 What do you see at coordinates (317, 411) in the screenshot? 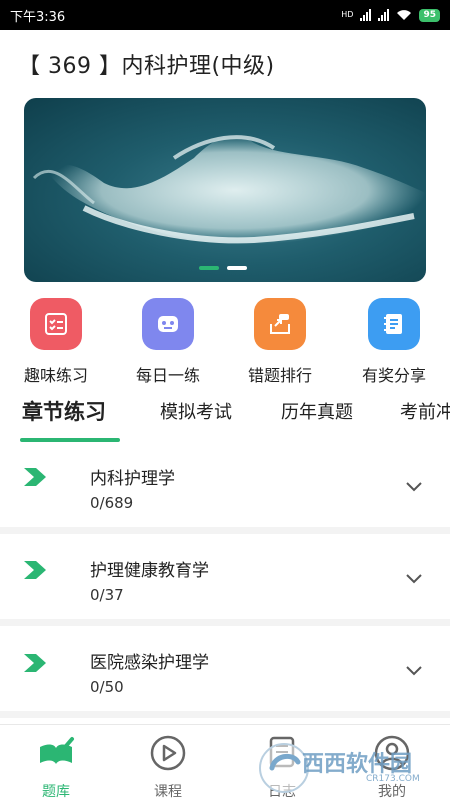
I see `tab-past-exams: 历年真题` at bounding box center [317, 411].